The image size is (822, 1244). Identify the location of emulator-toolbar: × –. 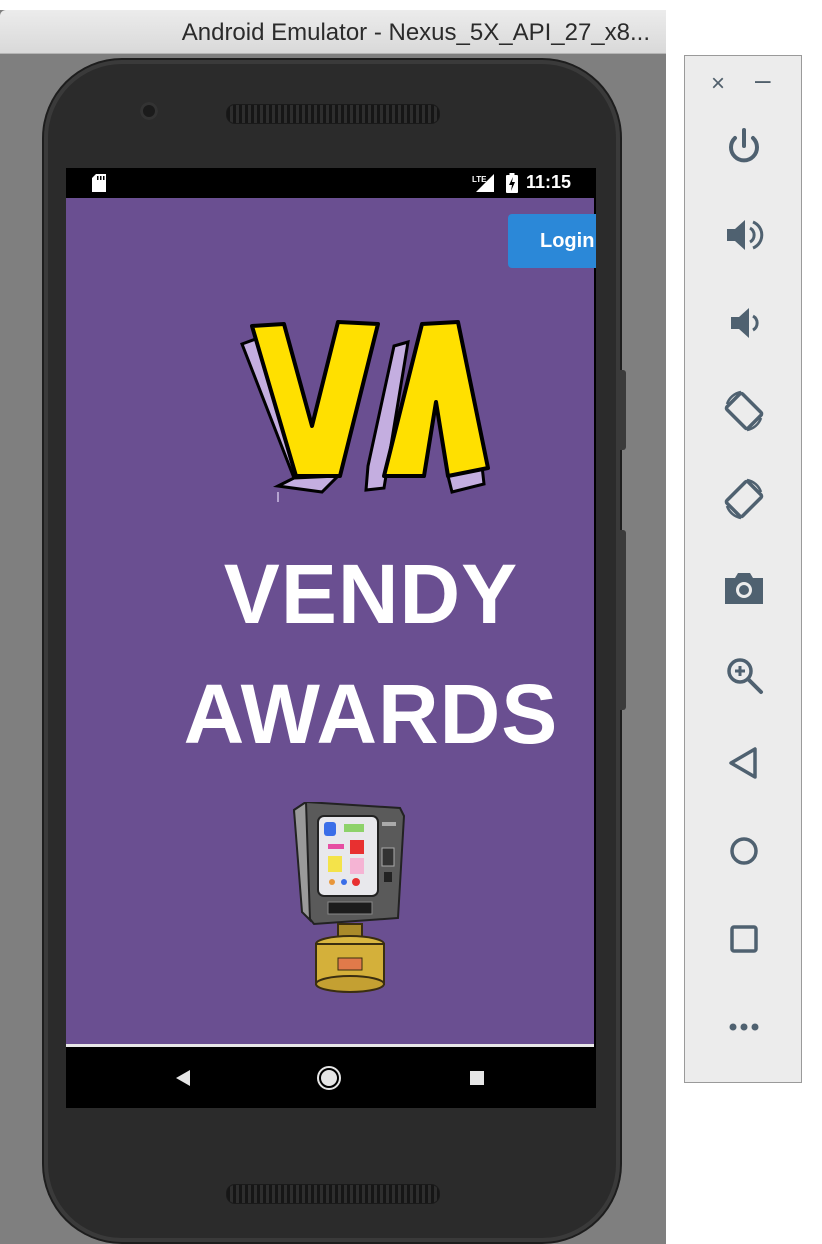
(743, 569).